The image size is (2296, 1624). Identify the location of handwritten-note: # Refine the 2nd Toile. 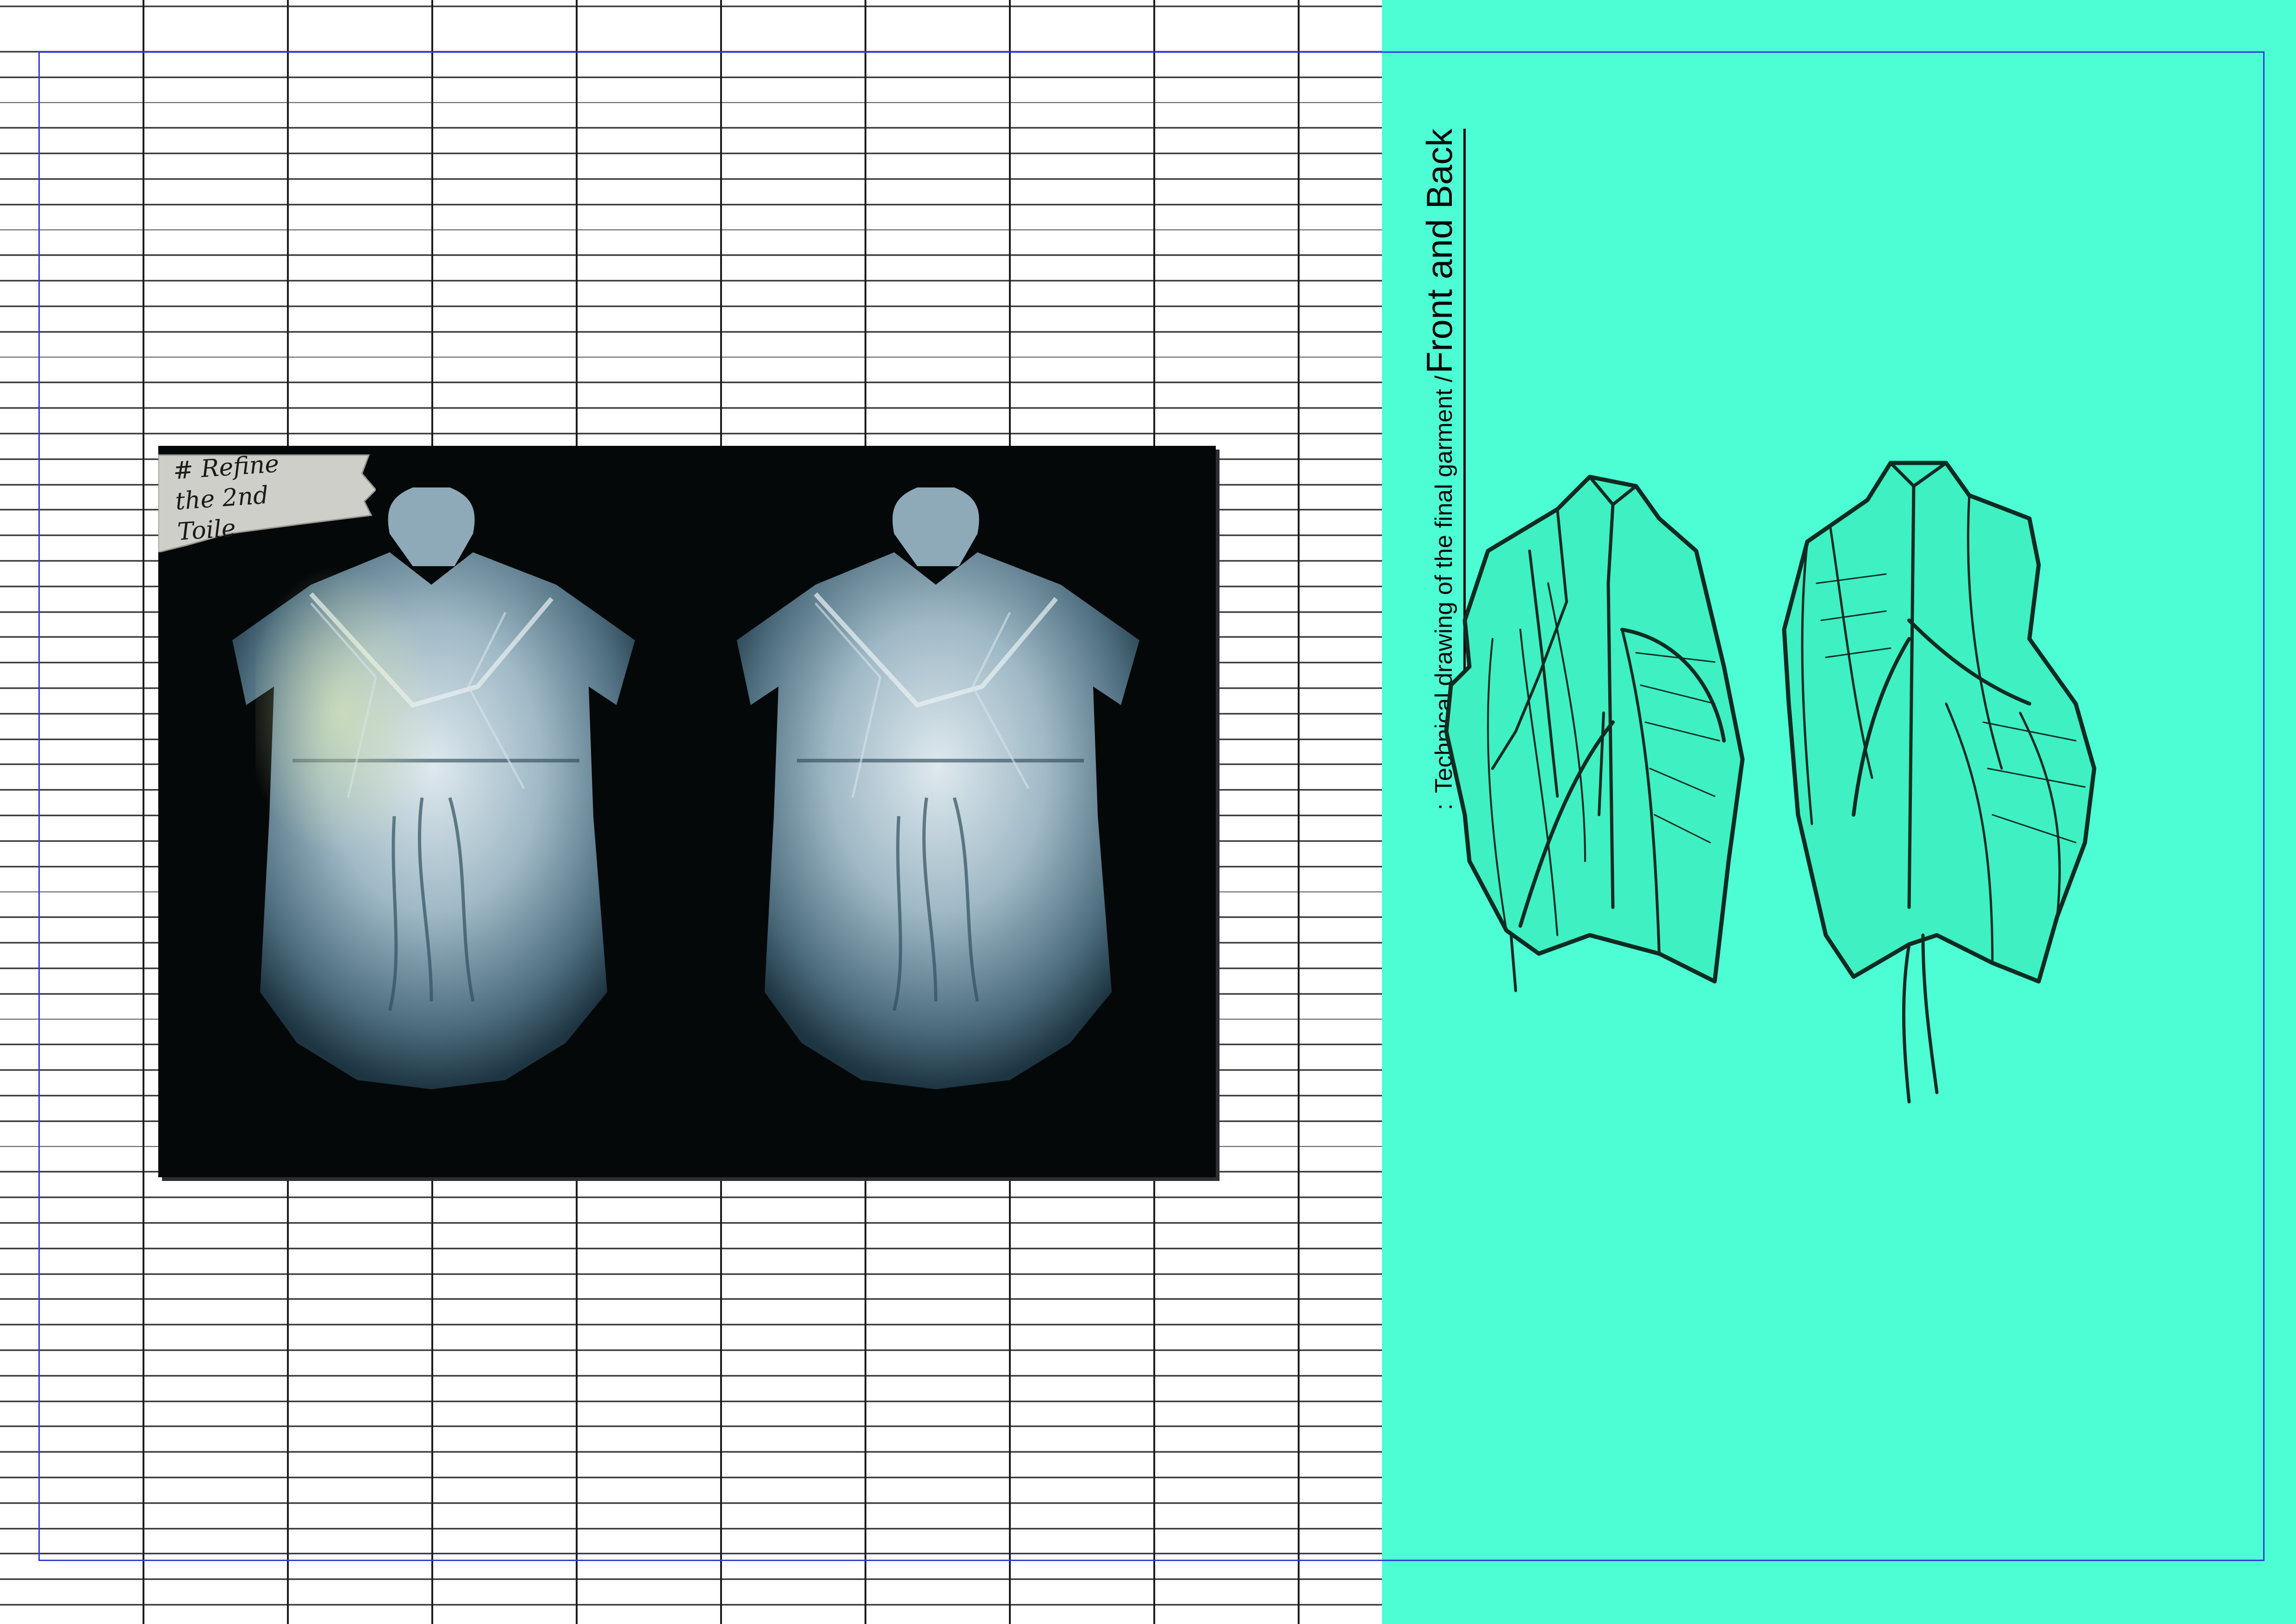
(251, 496).